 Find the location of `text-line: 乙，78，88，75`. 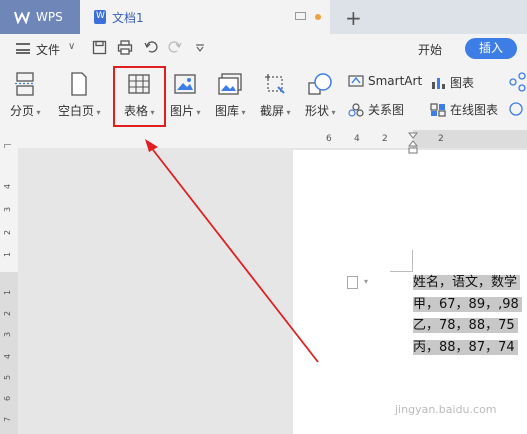

text-line: 乙，78，88，75 is located at coordinates (467, 326).